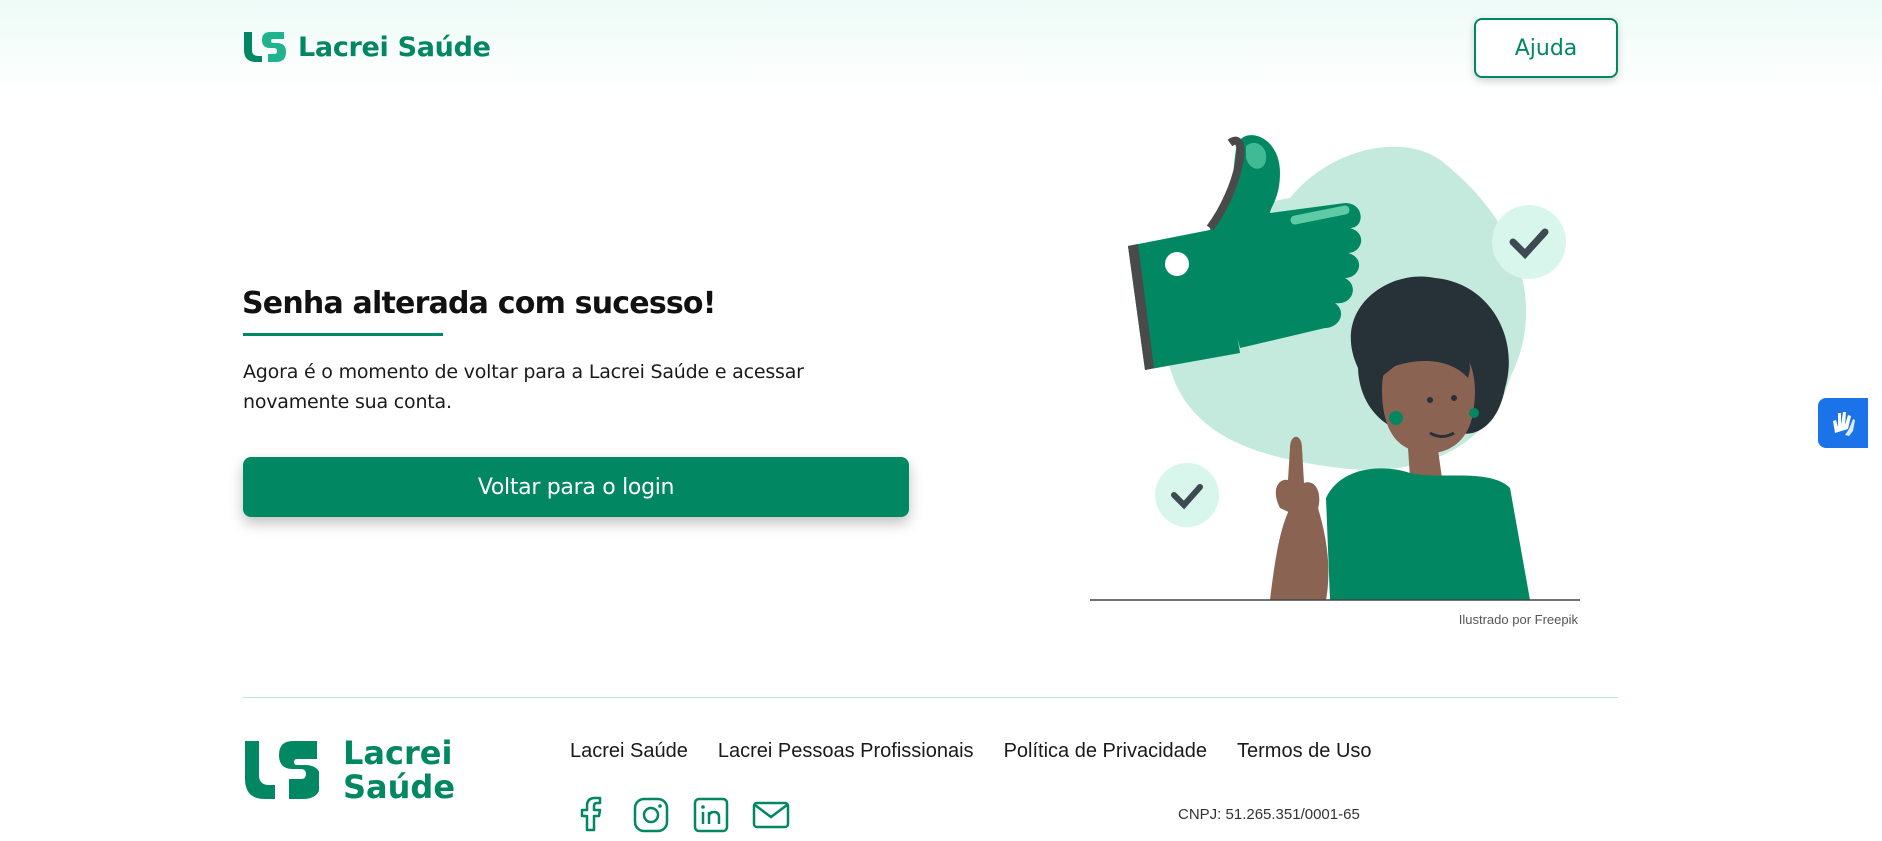  What do you see at coordinates (576, 487) in the screenshot?
I see `back-to-login-button: Voltar para o login` at bounding box center [576, 487].